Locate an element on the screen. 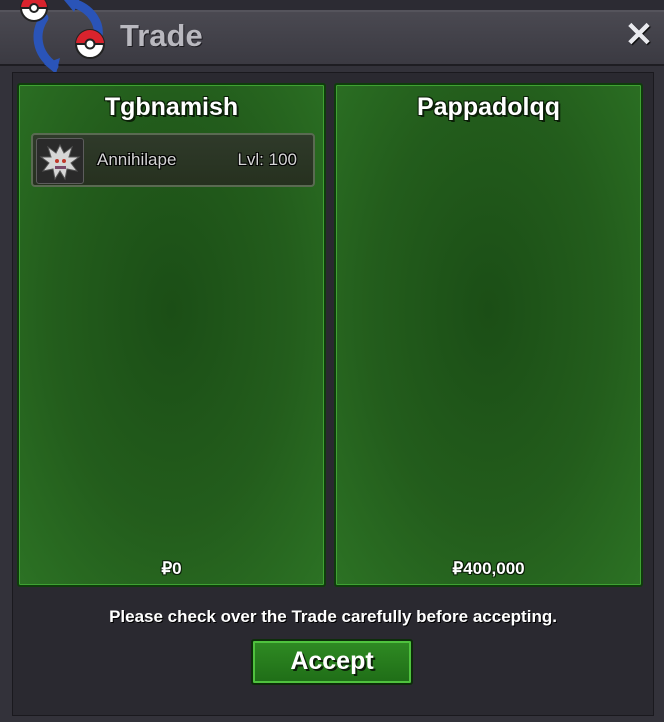 This screenshot has height=722, width=664. close-icon: ✕ is located at coordinates (639, 35).